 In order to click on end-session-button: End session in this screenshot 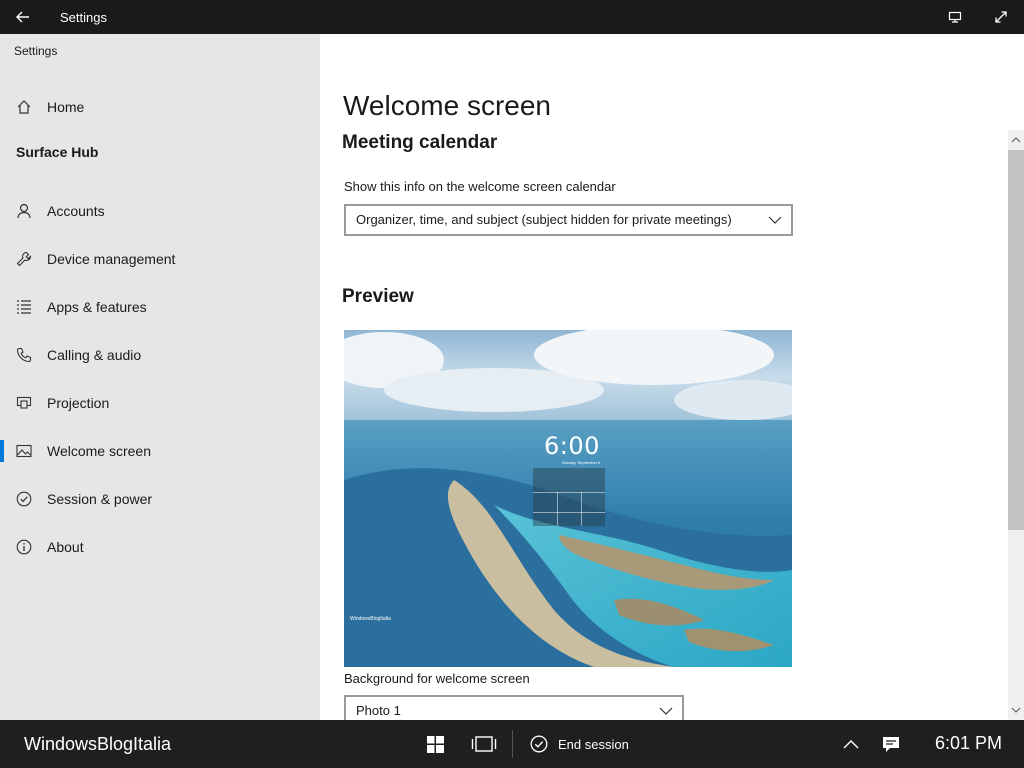, I will do `click(579, 744)`.